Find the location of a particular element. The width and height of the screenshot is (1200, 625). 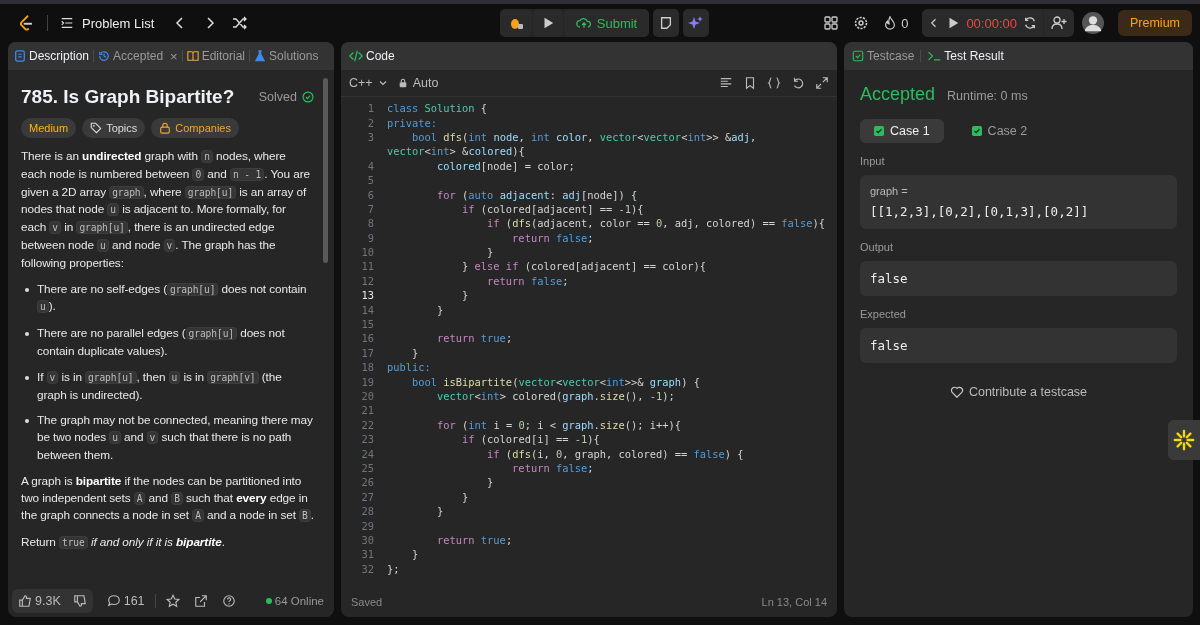

comments-button: 161 is located at coordinates (125, 601).